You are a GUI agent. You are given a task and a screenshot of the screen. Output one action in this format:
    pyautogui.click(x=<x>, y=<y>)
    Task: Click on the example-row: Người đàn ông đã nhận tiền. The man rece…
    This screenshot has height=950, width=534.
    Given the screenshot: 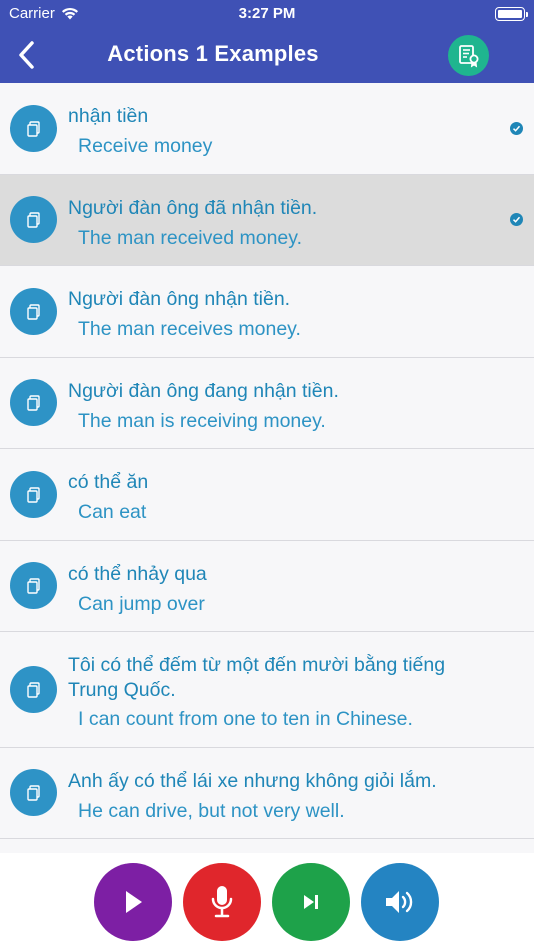 What is the action you would take?
    pyautogui.click(x=267, y=220)
    